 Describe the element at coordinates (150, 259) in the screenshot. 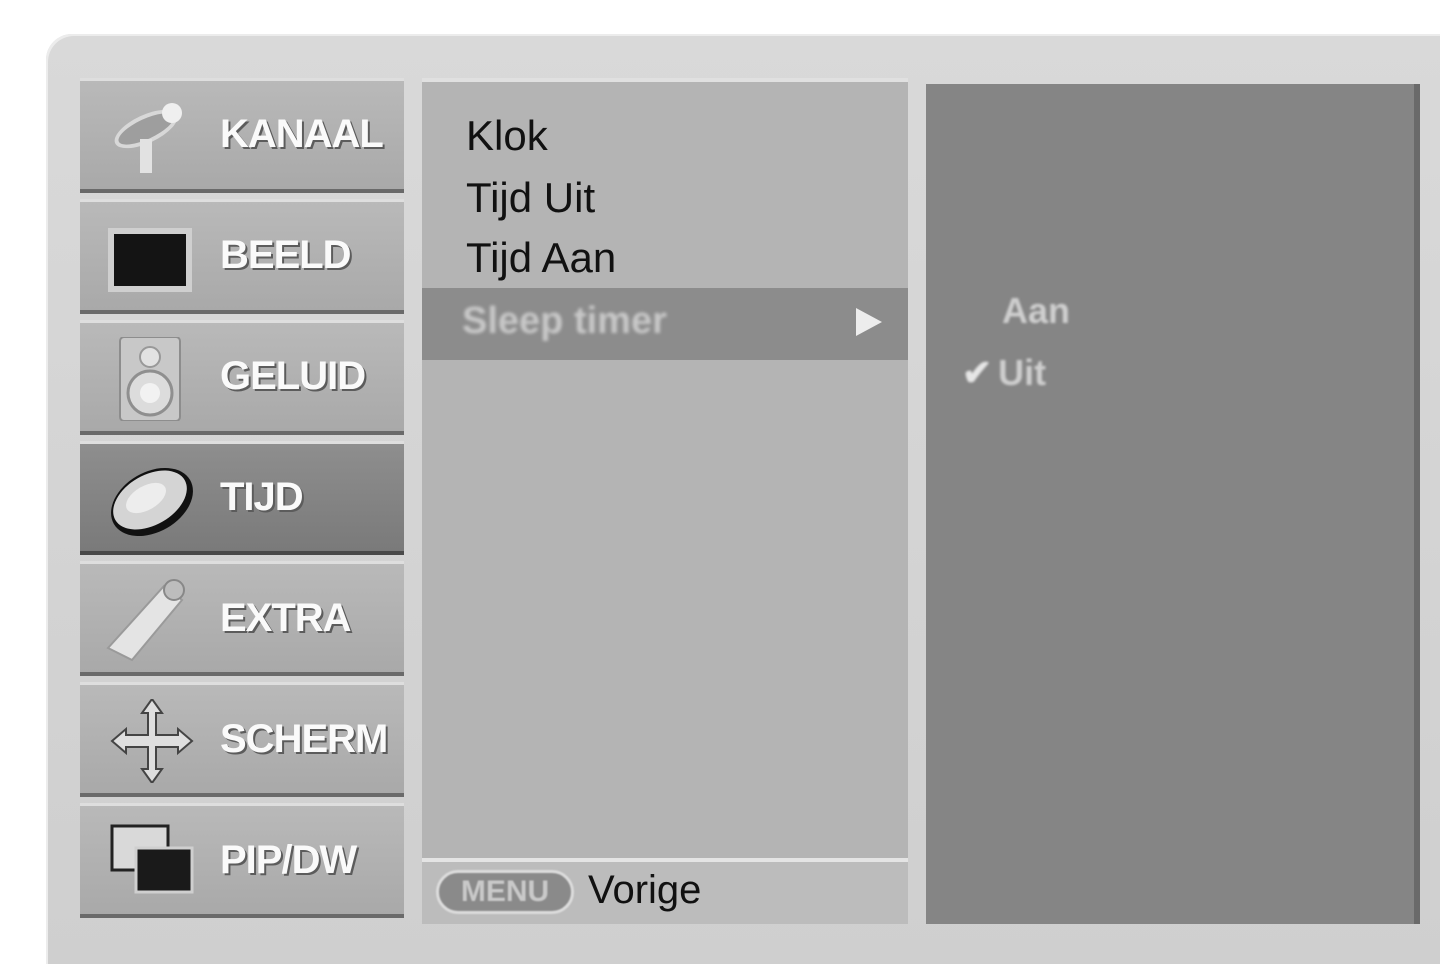

I see `screen-icon` at that location.